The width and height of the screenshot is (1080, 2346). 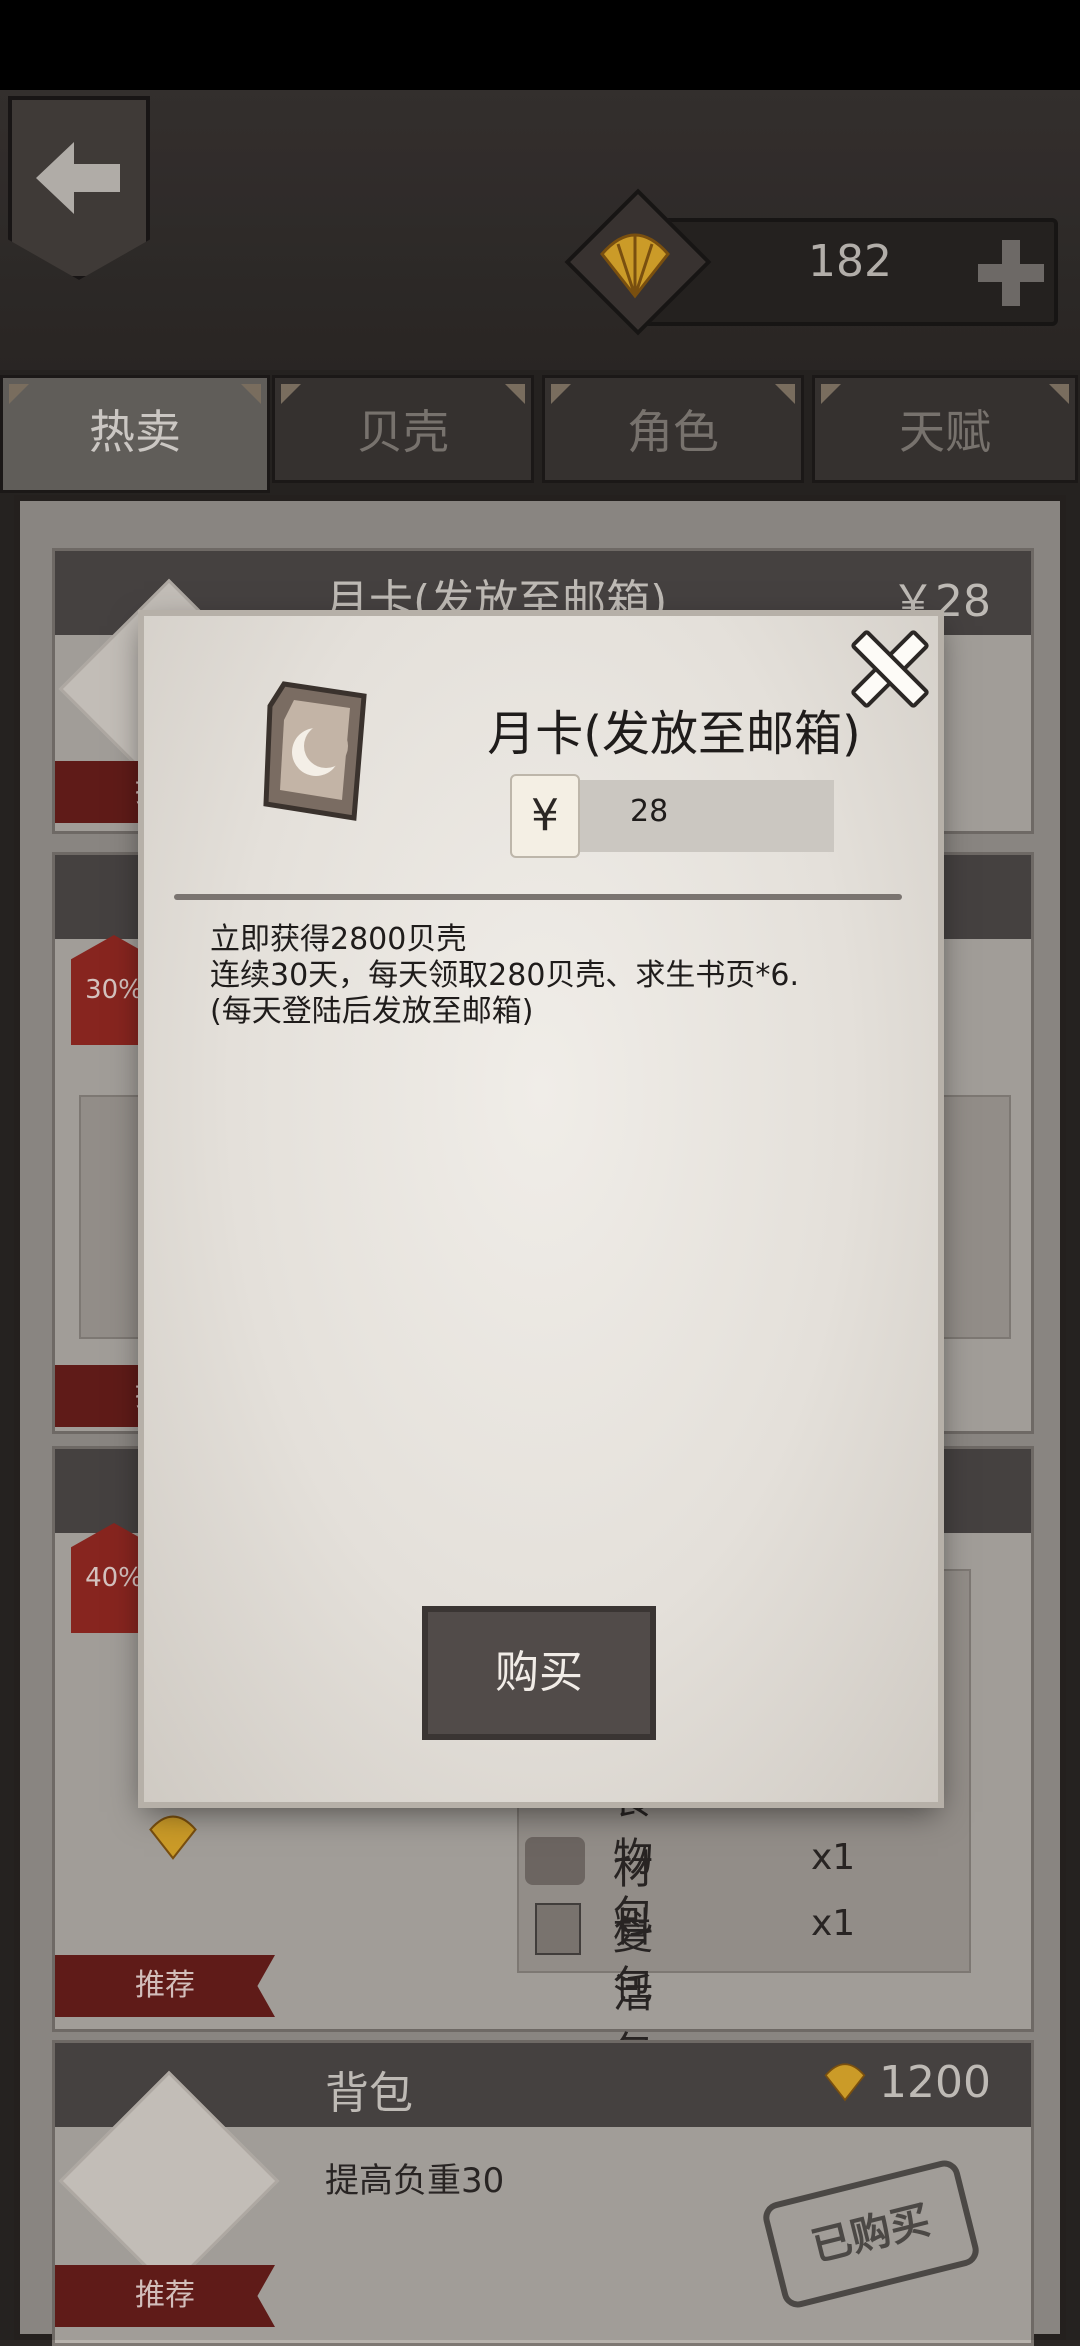 I want to click on price-row: ¥ 28, so click(x=672, y=816).